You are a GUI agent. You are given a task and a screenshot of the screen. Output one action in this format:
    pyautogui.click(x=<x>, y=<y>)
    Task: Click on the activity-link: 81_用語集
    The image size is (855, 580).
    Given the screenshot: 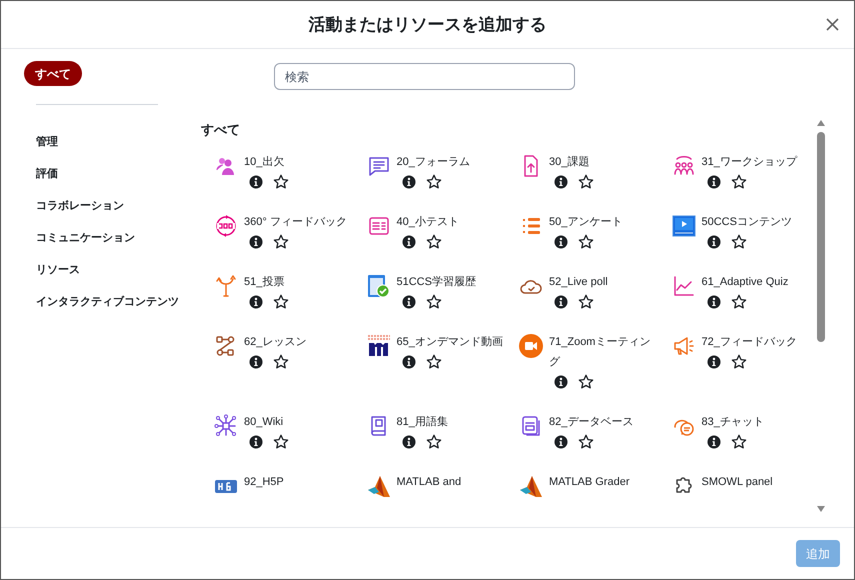 What is the action you would take?
    pyautogui.click(x=451, y=422)
    